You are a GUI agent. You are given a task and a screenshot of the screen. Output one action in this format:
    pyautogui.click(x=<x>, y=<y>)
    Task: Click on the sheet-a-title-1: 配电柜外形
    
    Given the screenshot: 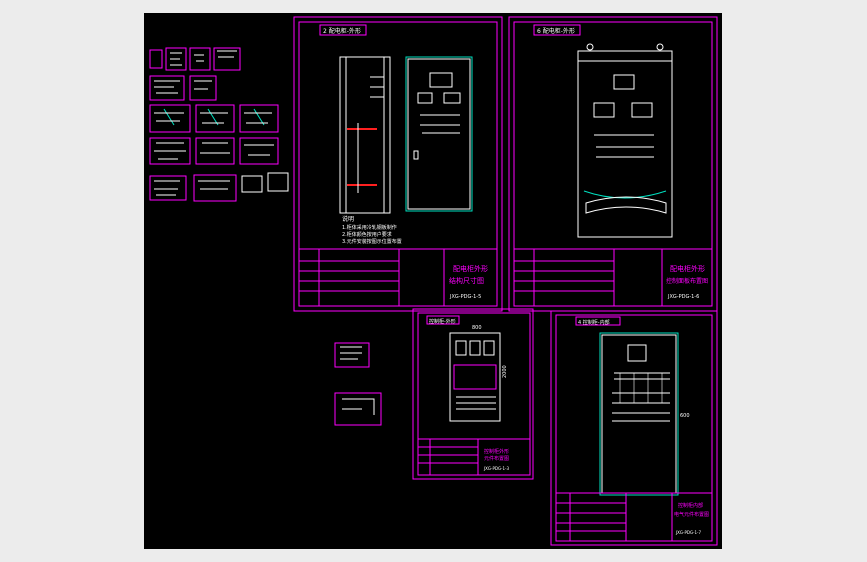 What is the action you would take?
    pyautogui.click(x=470, y=268)
    